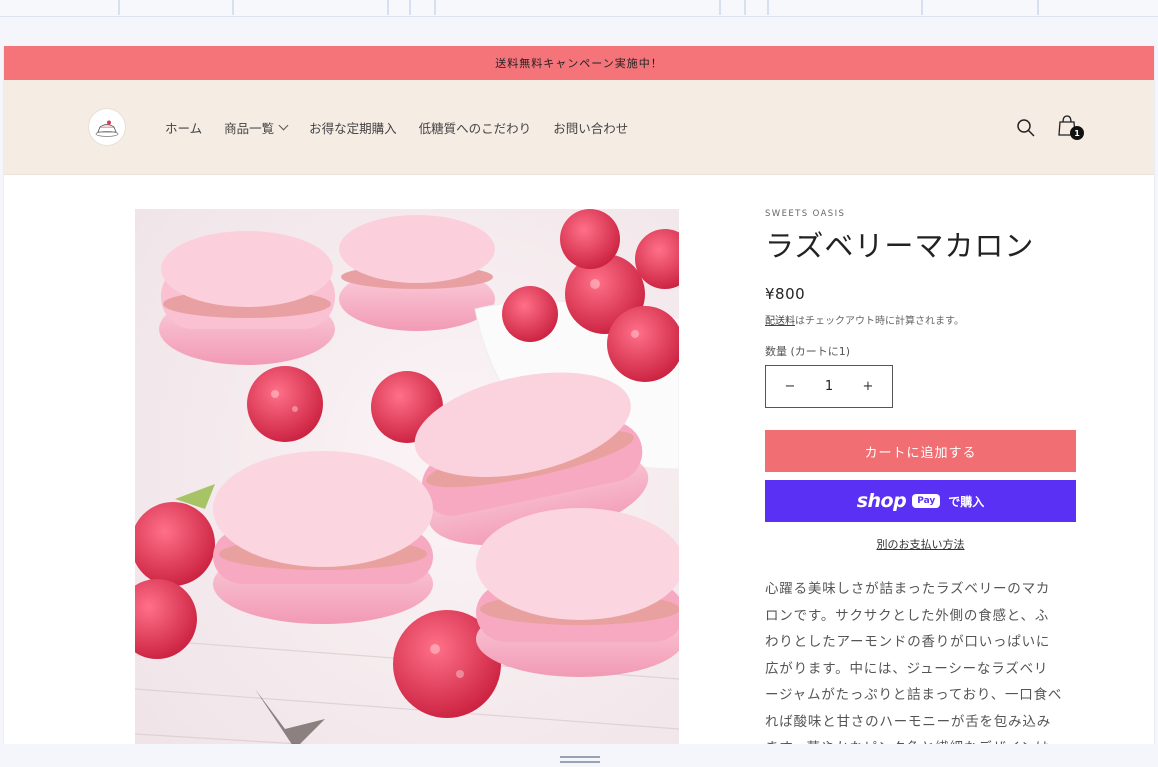 Image resolution: width=1158 pixels, height=767 pixels. I want to click on chevron-down-icon, so click(283, 125).